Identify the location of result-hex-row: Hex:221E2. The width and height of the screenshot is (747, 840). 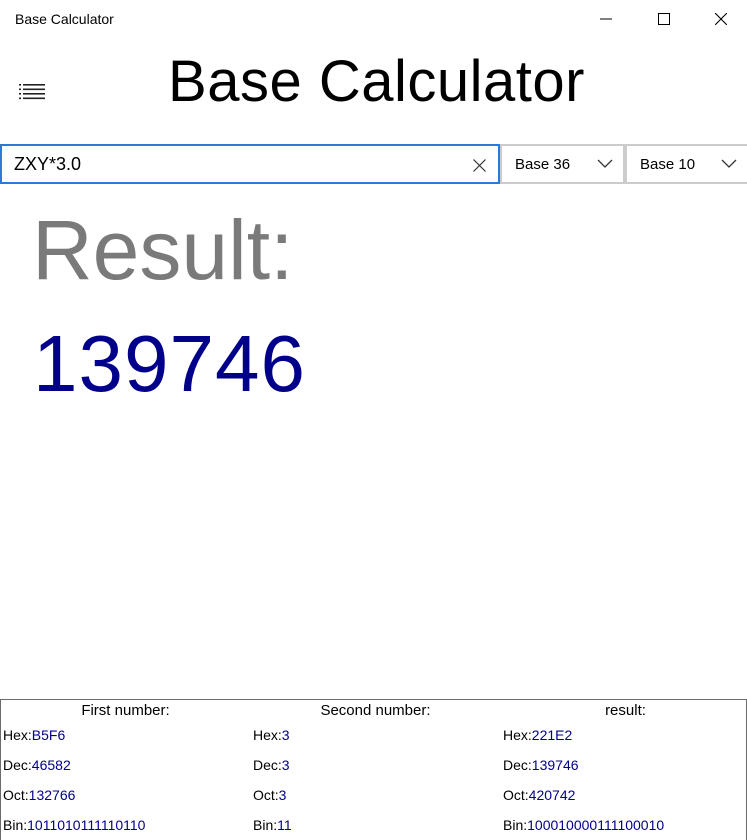
(537, 735).